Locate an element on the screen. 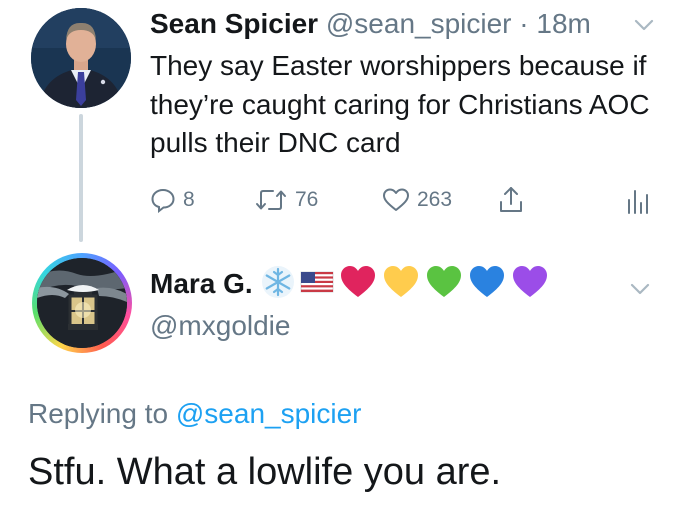 This screenshot has height=510, width=680. share-button is located at coordinates (511, 200).